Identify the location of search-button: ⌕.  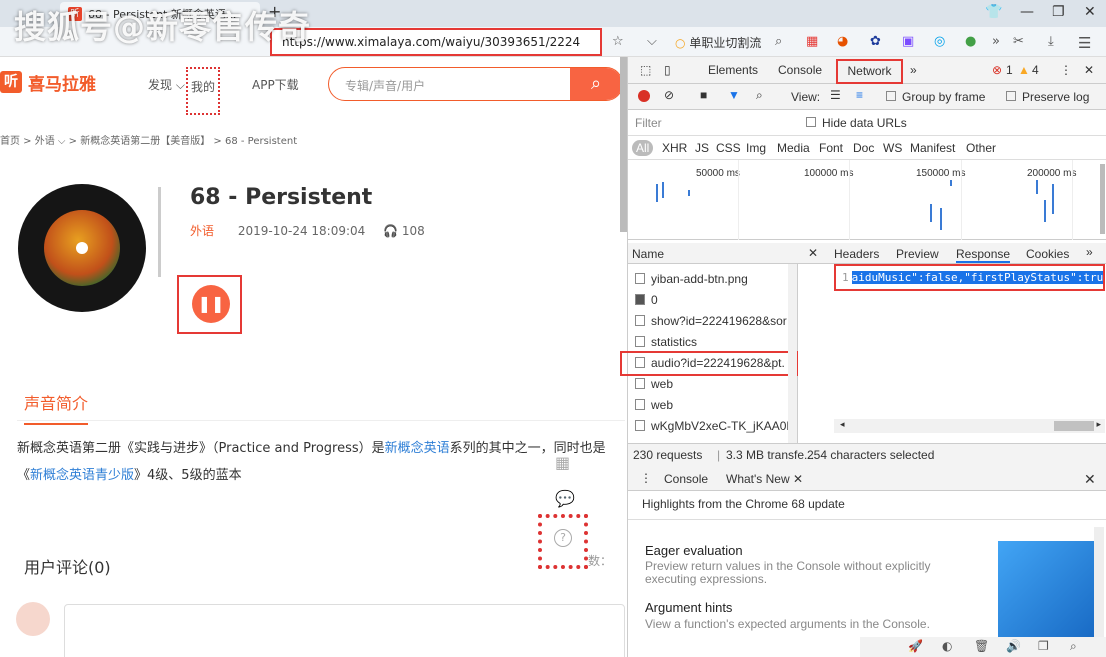
(596, 84).